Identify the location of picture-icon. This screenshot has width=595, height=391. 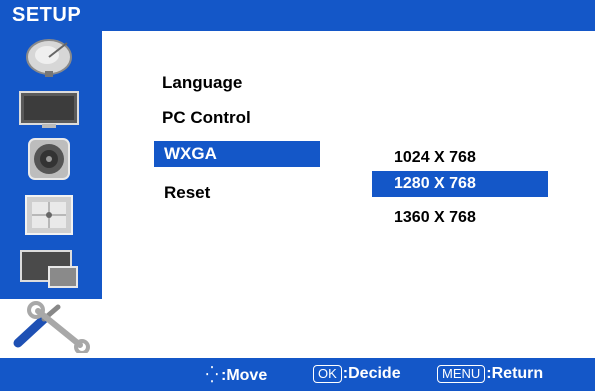
(49, 108).